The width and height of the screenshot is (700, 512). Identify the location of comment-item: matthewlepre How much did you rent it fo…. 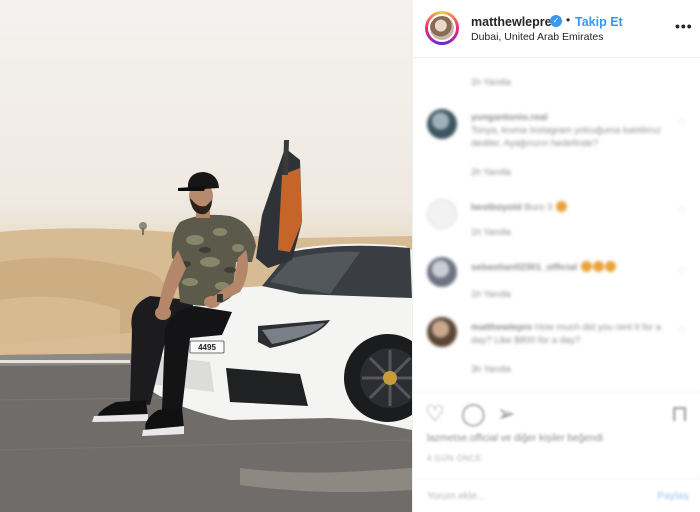
(574, 334).